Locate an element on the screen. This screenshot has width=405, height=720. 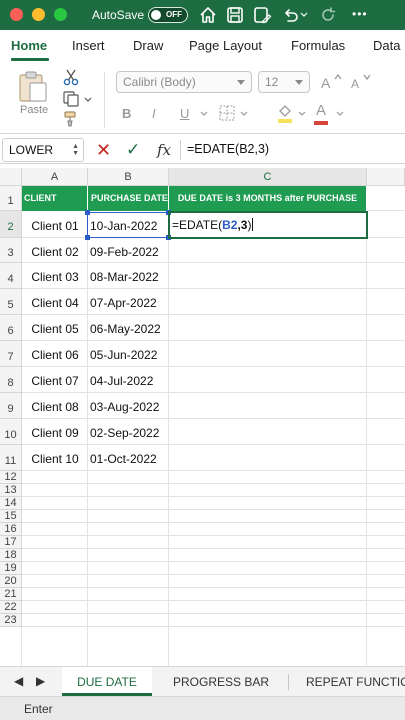
fill-color-dropdown-chevron-icon is located at coordinates (302, 114).